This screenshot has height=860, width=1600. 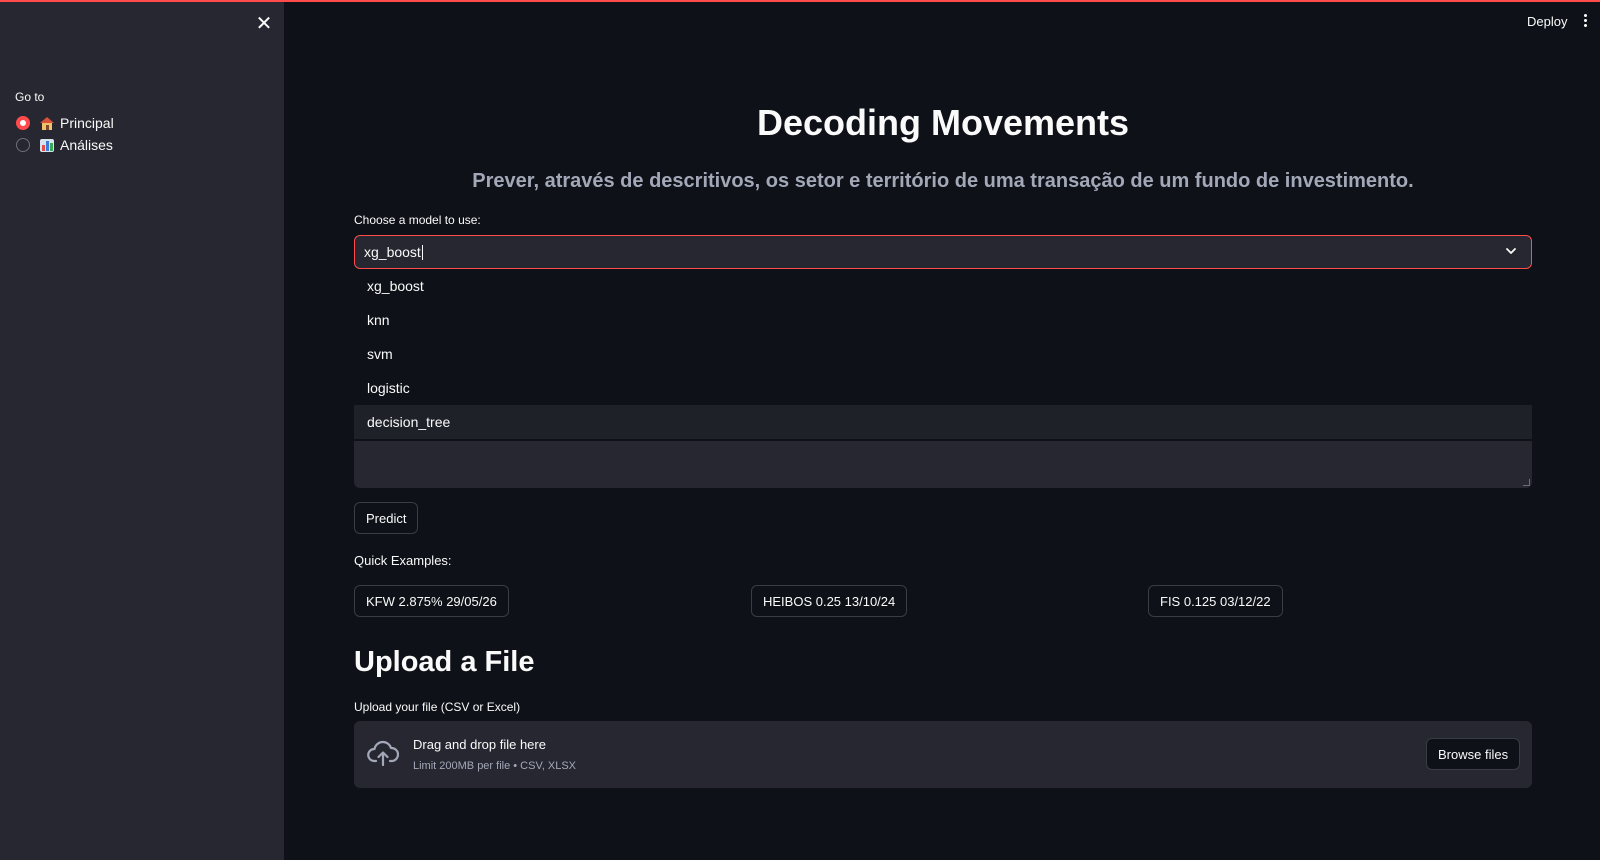 I want to click on dropdown-option-svm: svm, so click(x=943, y=354).